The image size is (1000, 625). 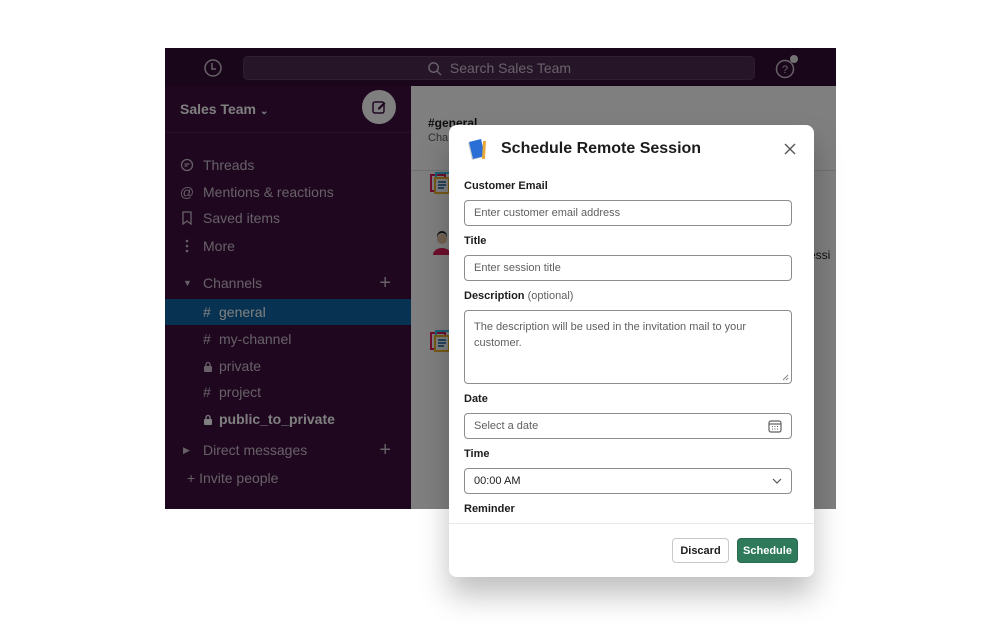 What do you see at coordinates (601, 148) in the screenshot?
I see `modal-title: Schedule Remote Session` at bounding box center [601, 148].